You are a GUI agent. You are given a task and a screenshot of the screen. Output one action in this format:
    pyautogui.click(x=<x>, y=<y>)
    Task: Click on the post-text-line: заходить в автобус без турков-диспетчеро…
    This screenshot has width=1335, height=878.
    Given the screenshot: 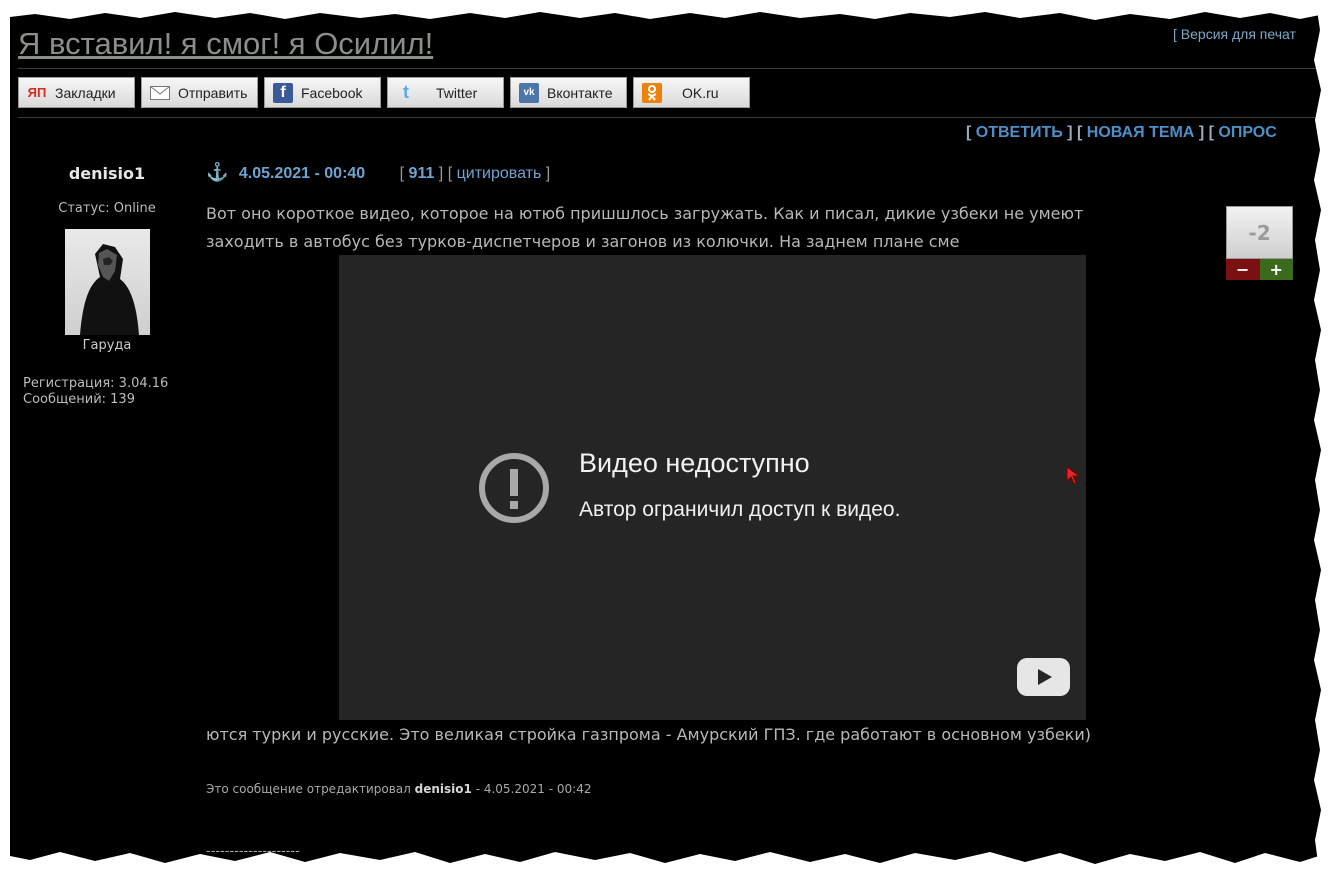 What is the action you would take?
    pyautogui.click(x=583, y=241)
    